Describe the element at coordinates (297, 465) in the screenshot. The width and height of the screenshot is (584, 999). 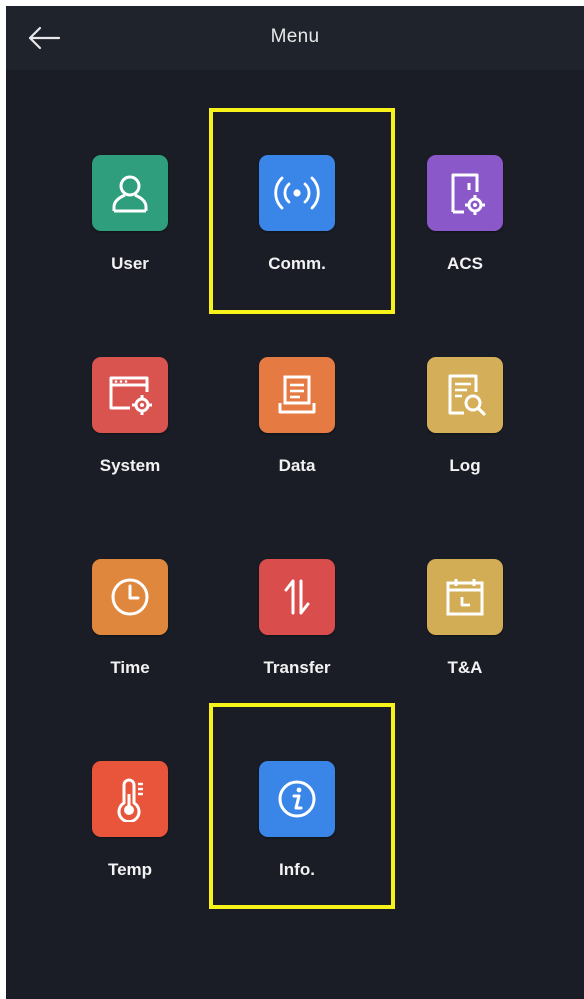
I see `menu-item-label: Data` at that location.